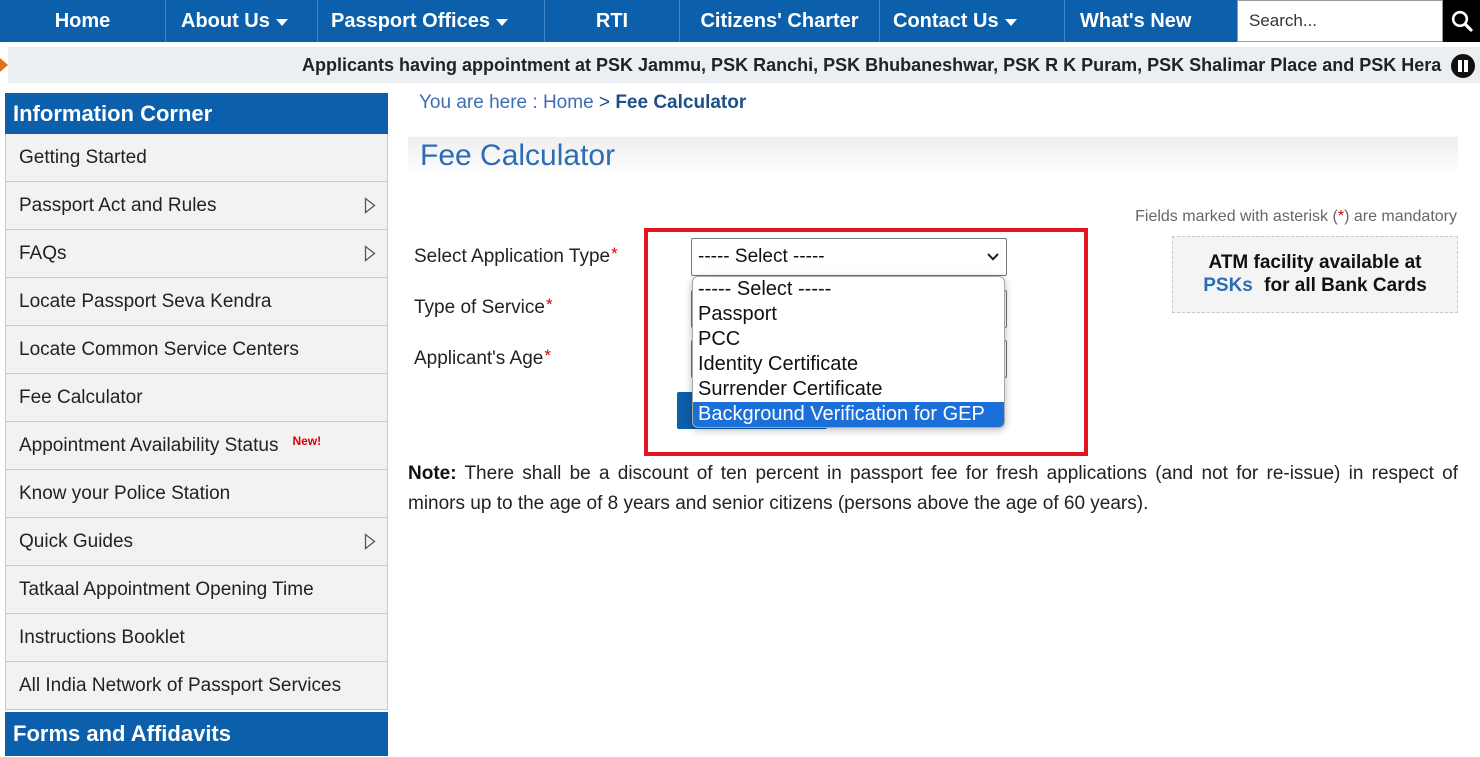  Describe the element at coordinates (196, 638) in the screenshot. I see `sidebar-item-instructions-booklet: Instructions Booklet` at that location.